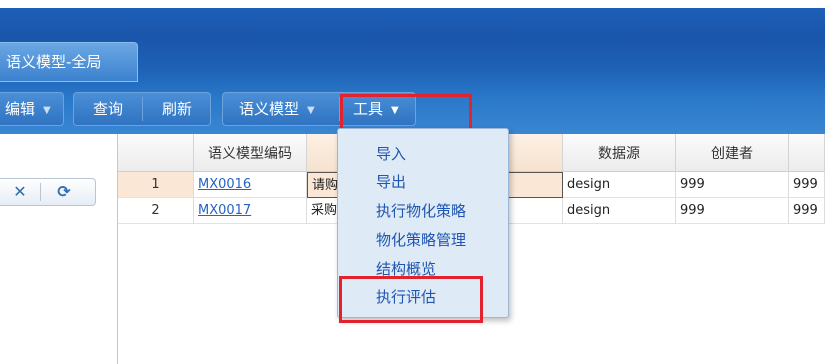  What do you see at coordinates (156, 185) in the screenshot?
I see `row-number: 1` at bounding box center [156, 185].